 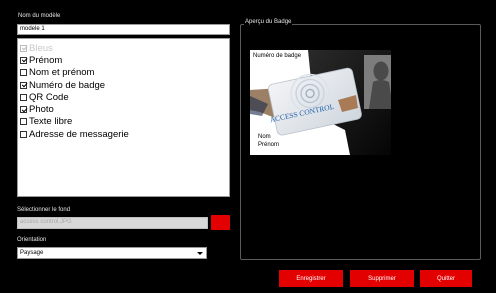 What do you see at coordinates (311, 278) in the screenshot?
I see `save-button: Enregistrer` at bounding box center [311, 278].